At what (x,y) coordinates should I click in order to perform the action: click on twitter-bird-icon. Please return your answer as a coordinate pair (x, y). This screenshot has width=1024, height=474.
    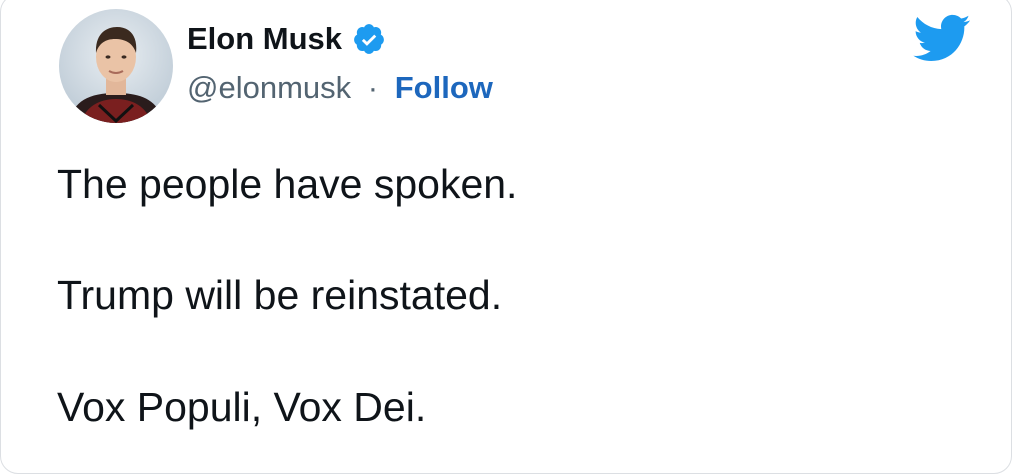
    Looking at the image, I should click on (941, 38).